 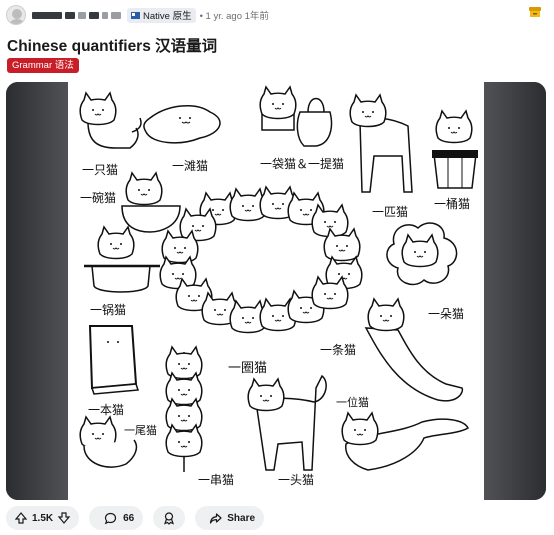 I want to click on cat-tong, so click(x=455, y=149).